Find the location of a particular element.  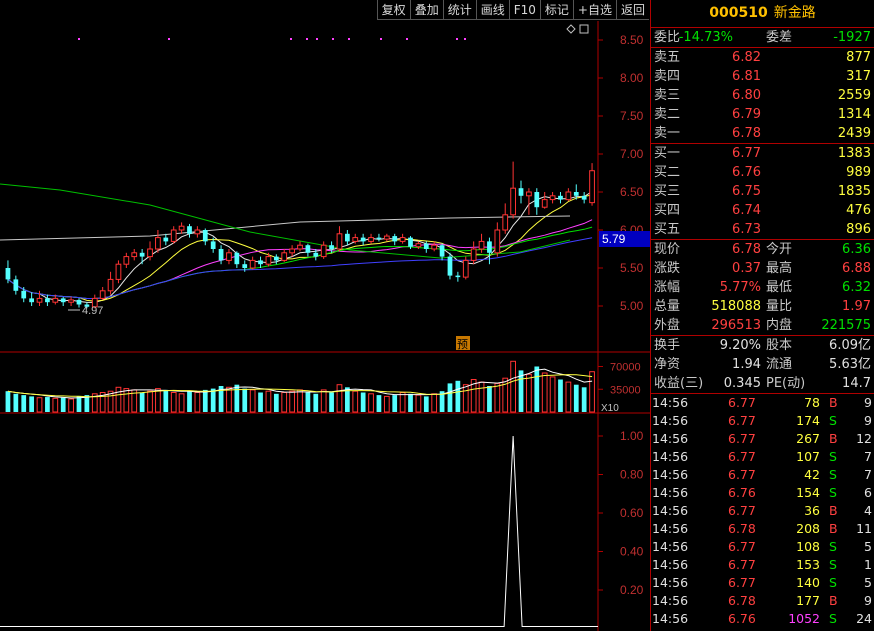

bids-label: 买五 is located at coordinates (667, 229).